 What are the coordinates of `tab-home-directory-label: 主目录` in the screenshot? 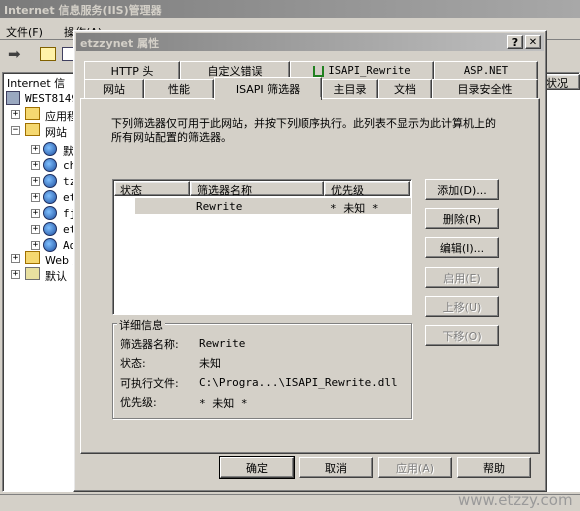 It's located at (350, 89).